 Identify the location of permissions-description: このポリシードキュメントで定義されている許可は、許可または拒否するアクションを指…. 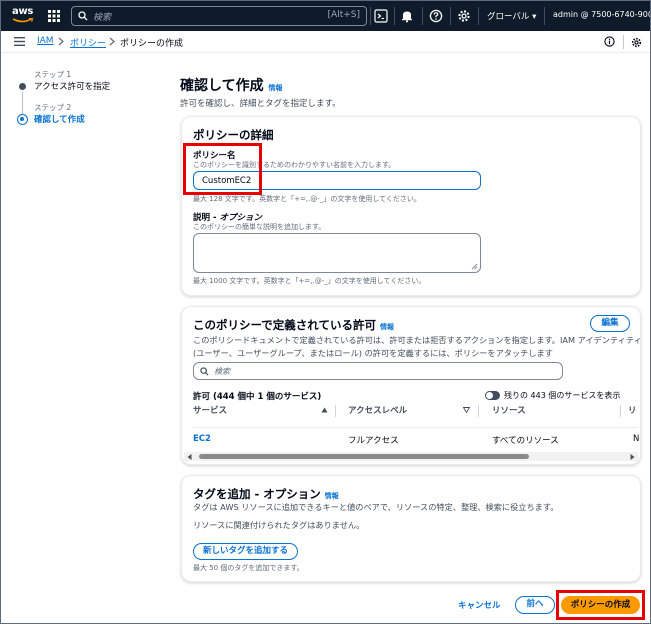
(417, 347).